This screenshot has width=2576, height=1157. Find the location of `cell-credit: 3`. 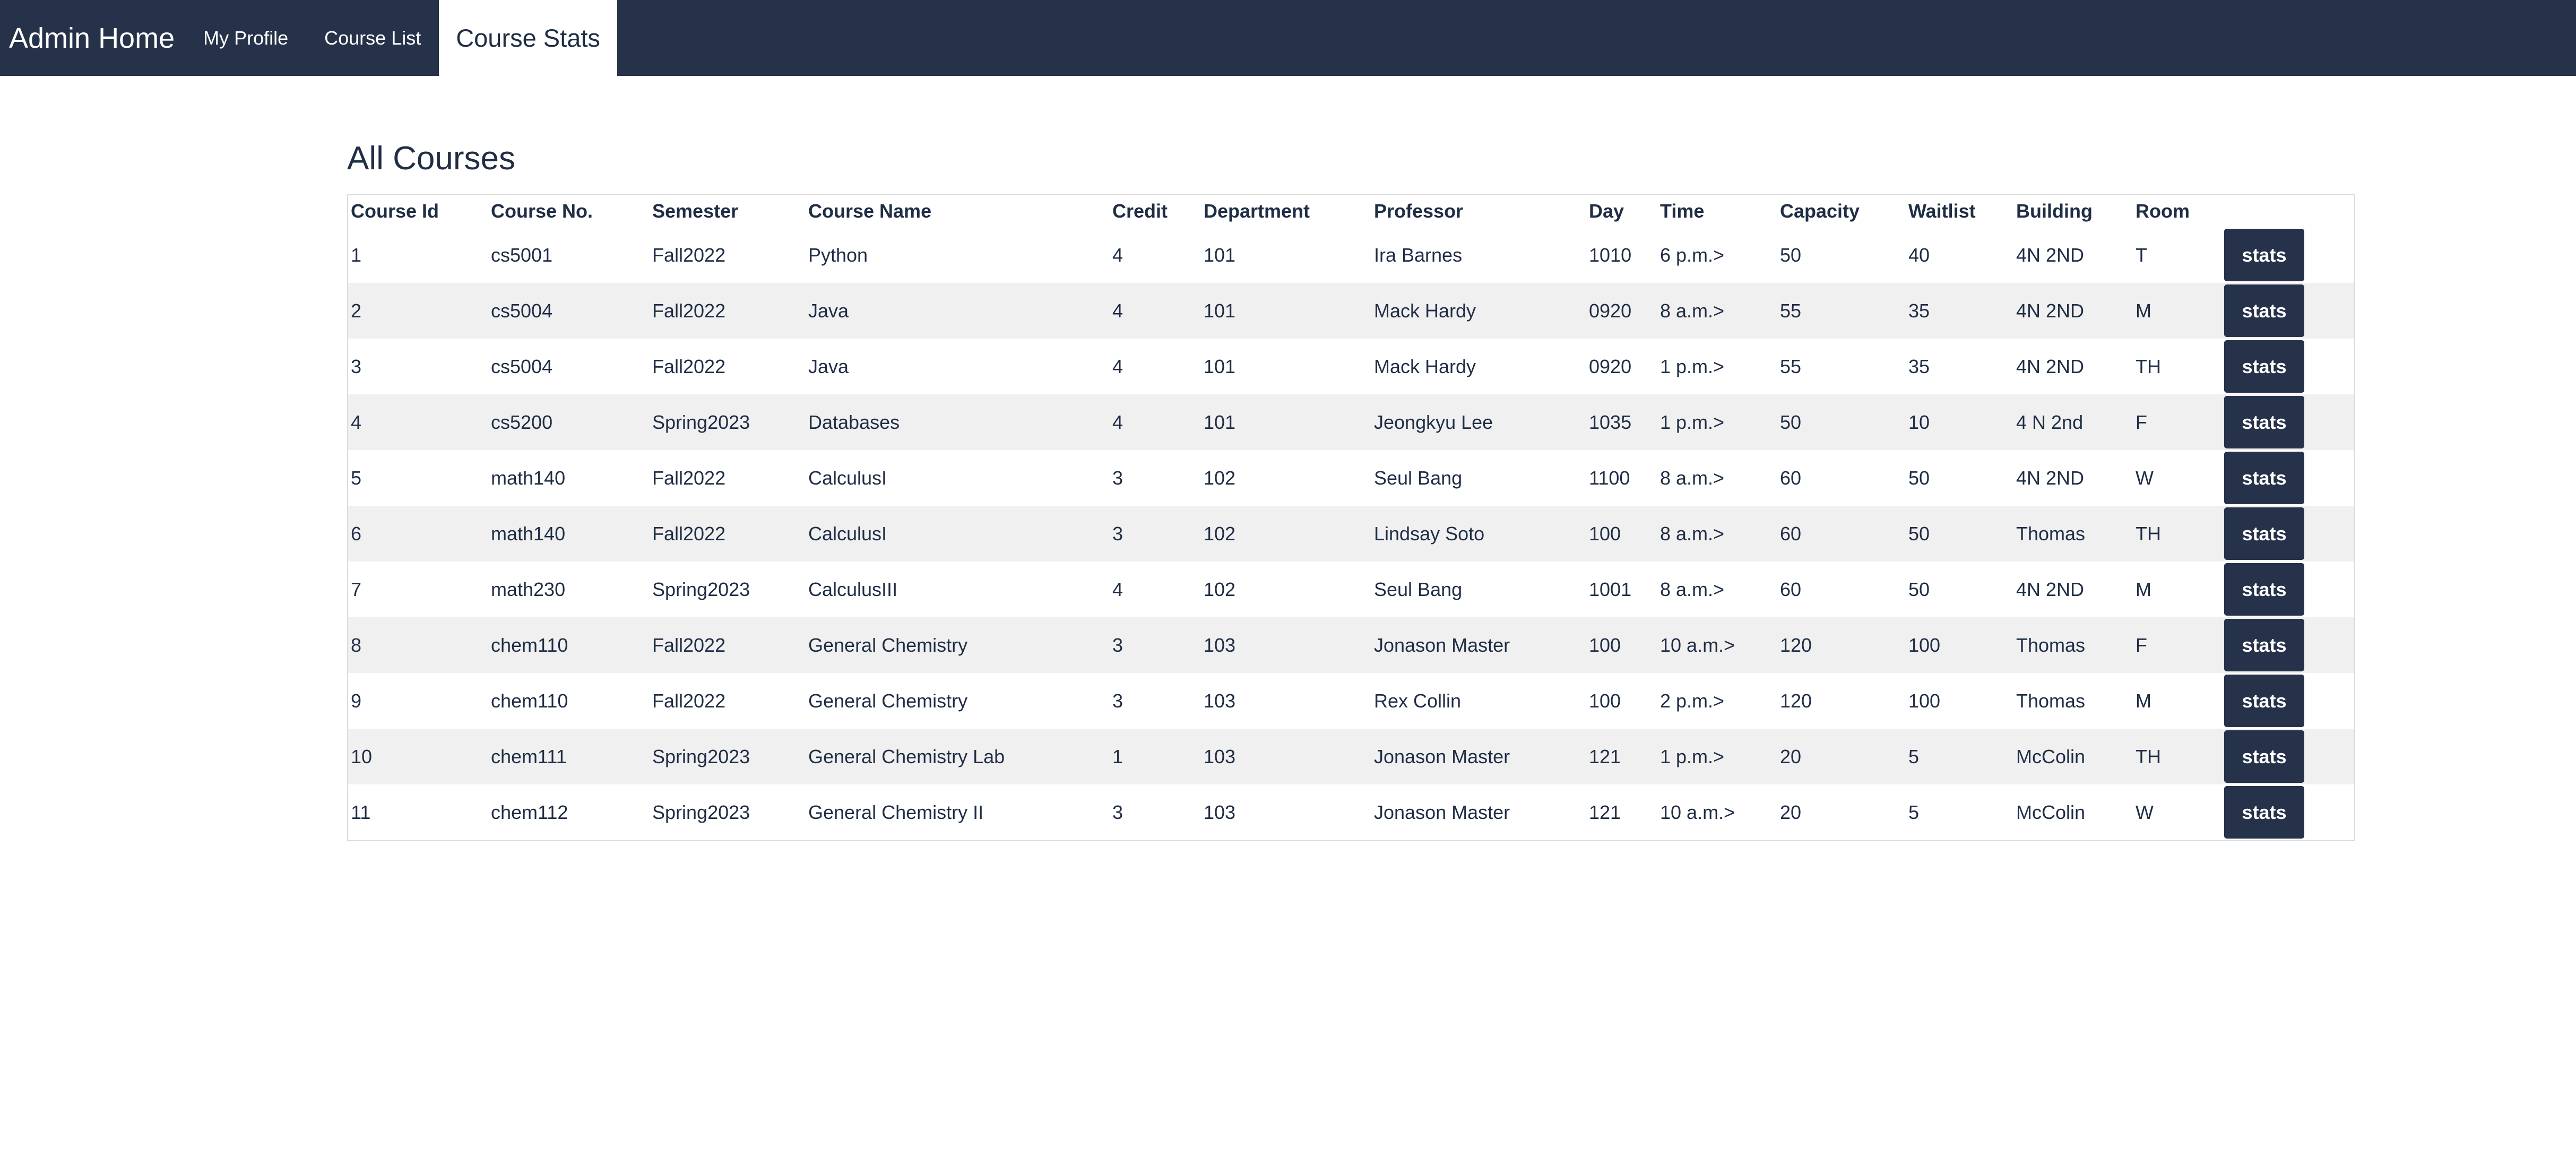

cell-credit: 3 is located at coordinates (1118, 812).